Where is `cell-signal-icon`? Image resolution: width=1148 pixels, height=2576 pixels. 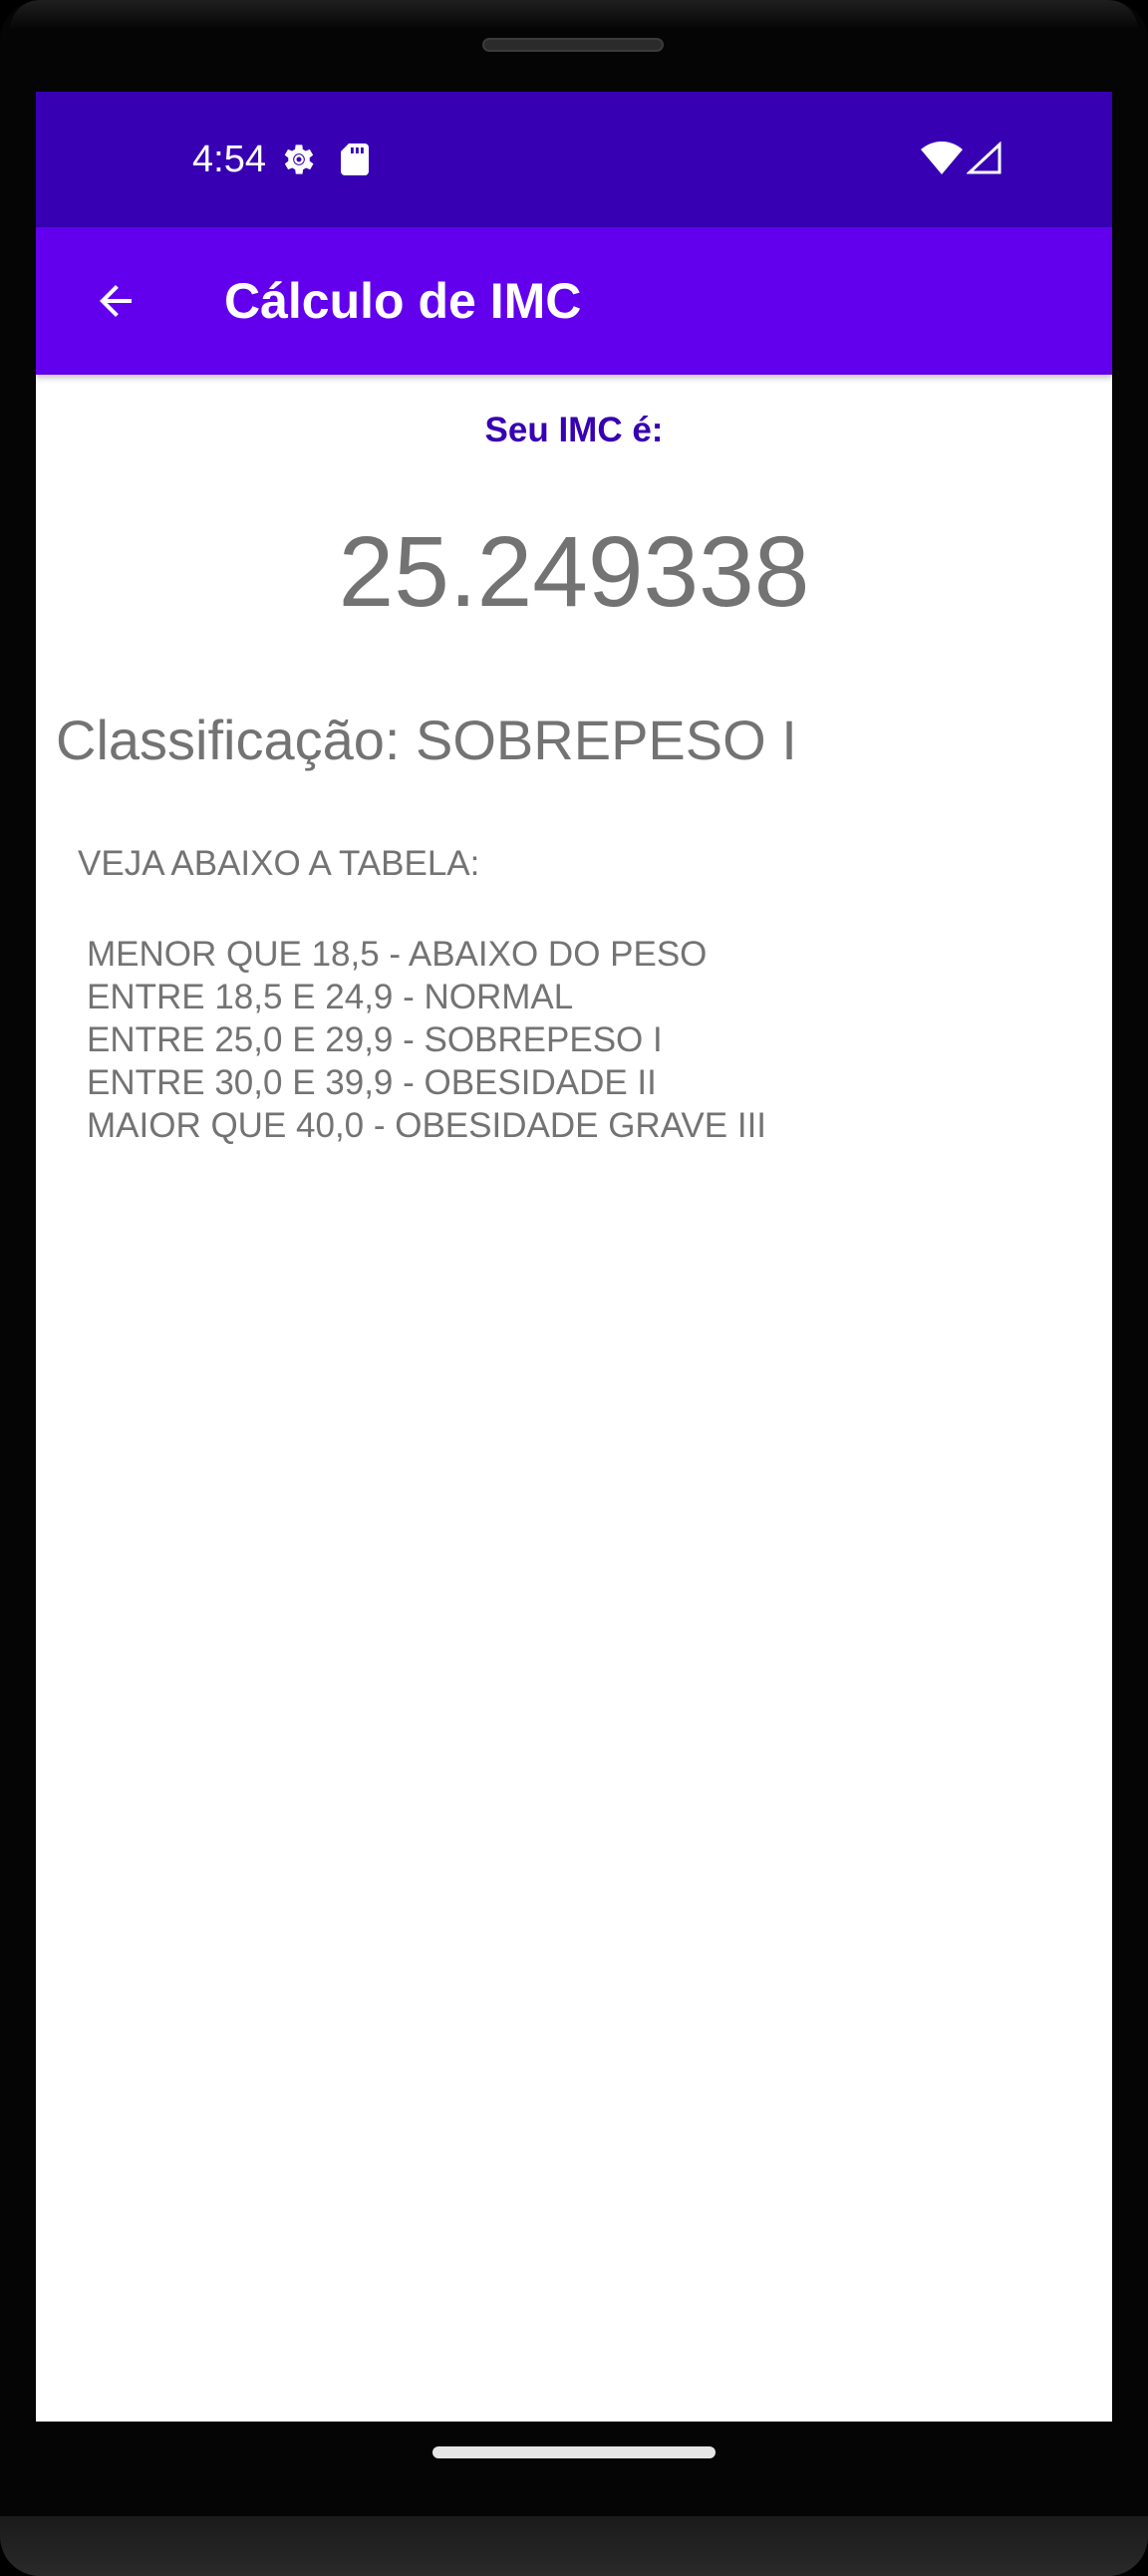 cell-signal-icon is located at coordinates (984, 158).